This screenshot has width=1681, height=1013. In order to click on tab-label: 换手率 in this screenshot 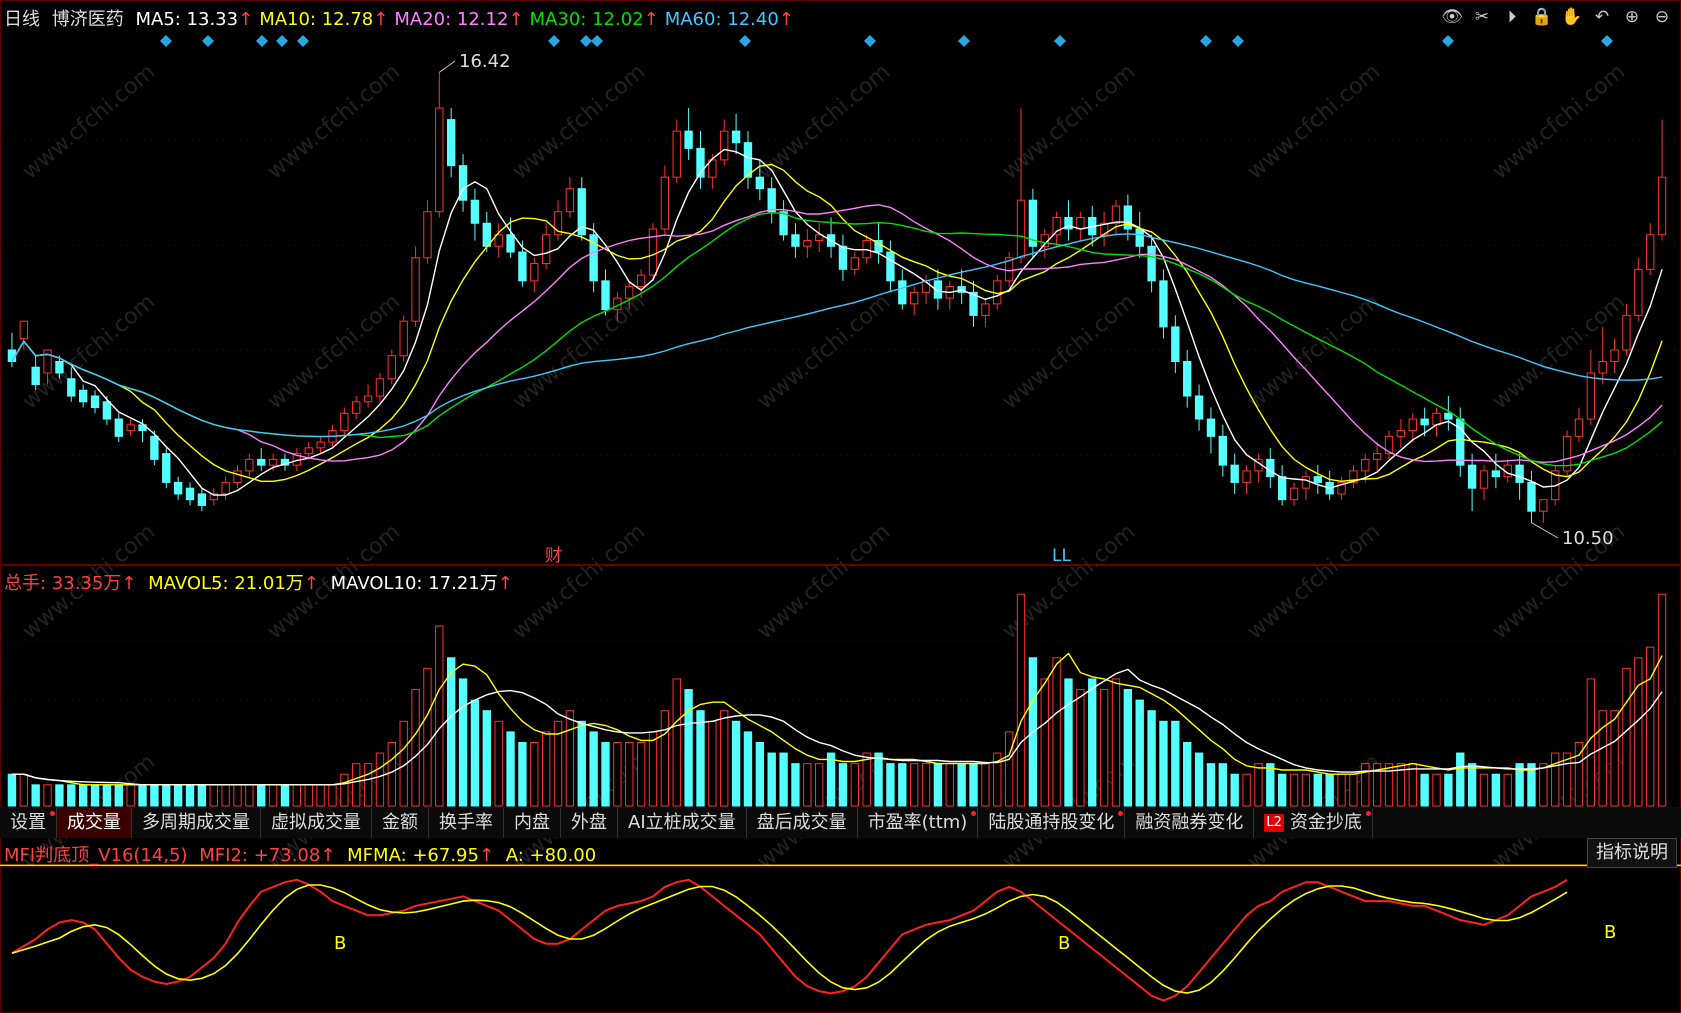, I will do `click(466, 822)`.